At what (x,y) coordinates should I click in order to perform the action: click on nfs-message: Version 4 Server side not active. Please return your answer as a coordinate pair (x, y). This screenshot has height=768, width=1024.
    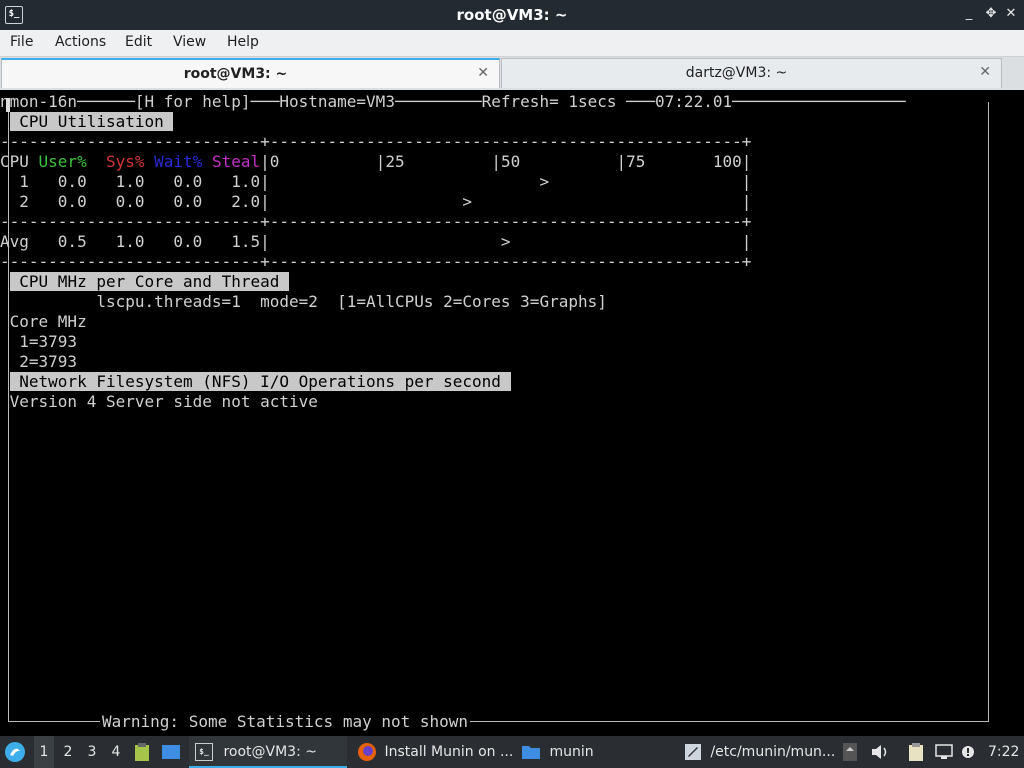
    Looking at the image, I should click on (159, 401).